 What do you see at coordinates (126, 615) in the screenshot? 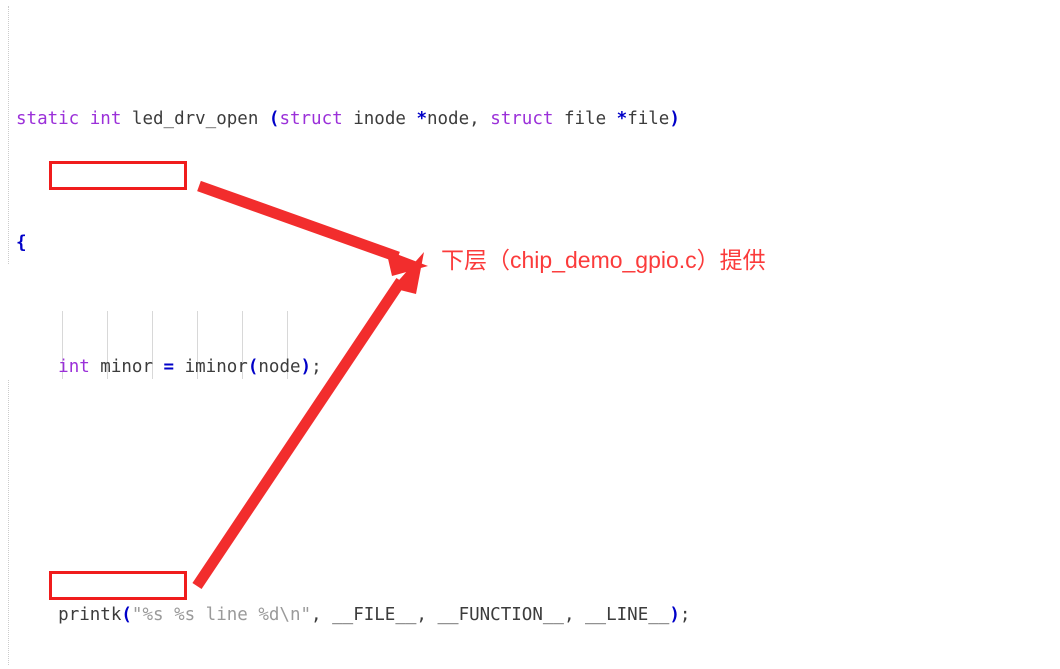
I see `paren-open-3: (` at bounding box center [126, 615].